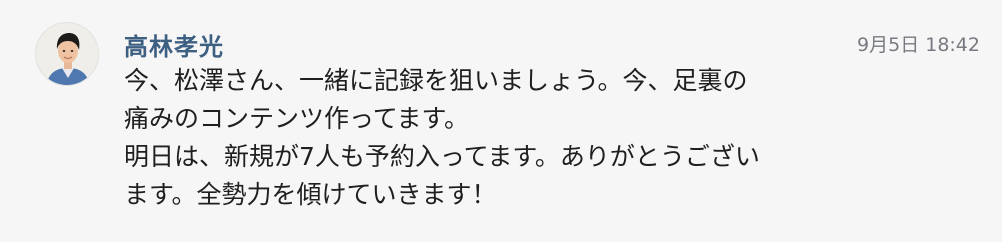 The image size is (1002, 242). I want to click on message-timestamp: 9月5日 18:42, so click(918, 43).